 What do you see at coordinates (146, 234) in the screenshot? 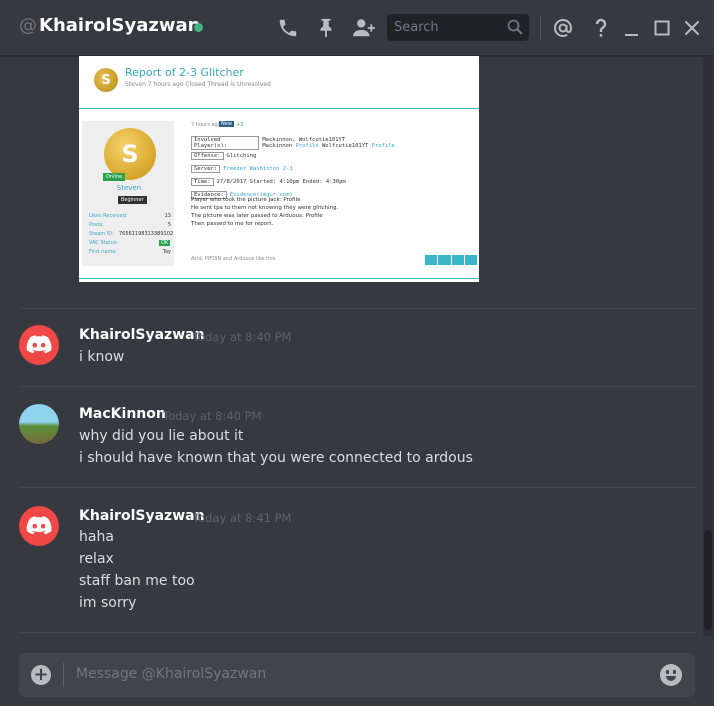
I see `stat-value: 76561198313389102` at bounding box center [146, 234].